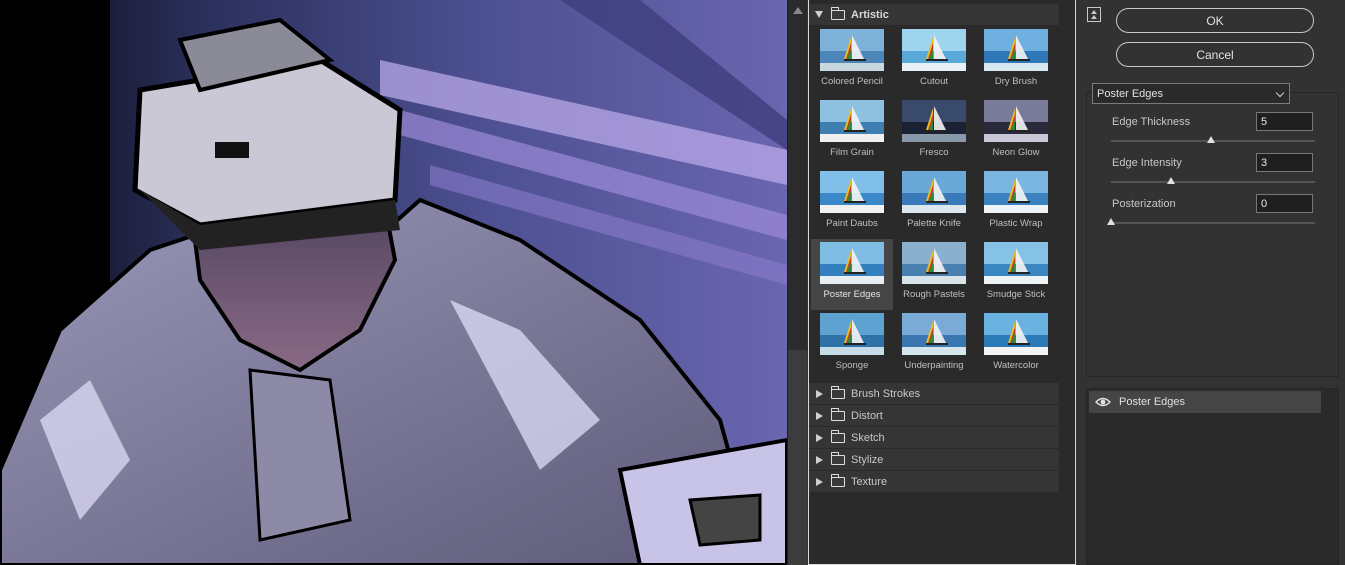  I want to click on filter-thumb: Underpainting, so click(934, 345).